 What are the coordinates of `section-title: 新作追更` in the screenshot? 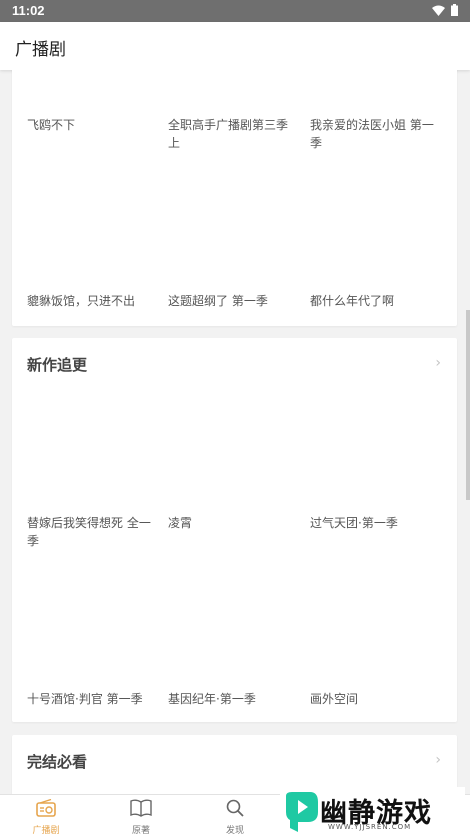 It's located at (57, 365).